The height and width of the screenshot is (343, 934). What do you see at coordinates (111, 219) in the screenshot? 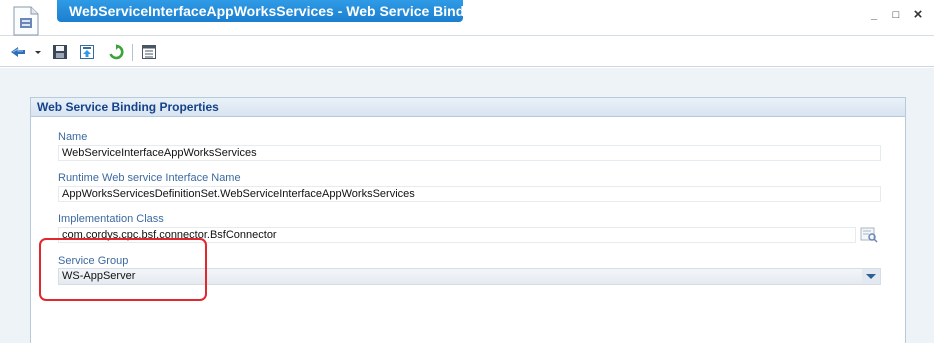
I see `implementation-class-label: Implementation Class` at bounding box center [111, 219].